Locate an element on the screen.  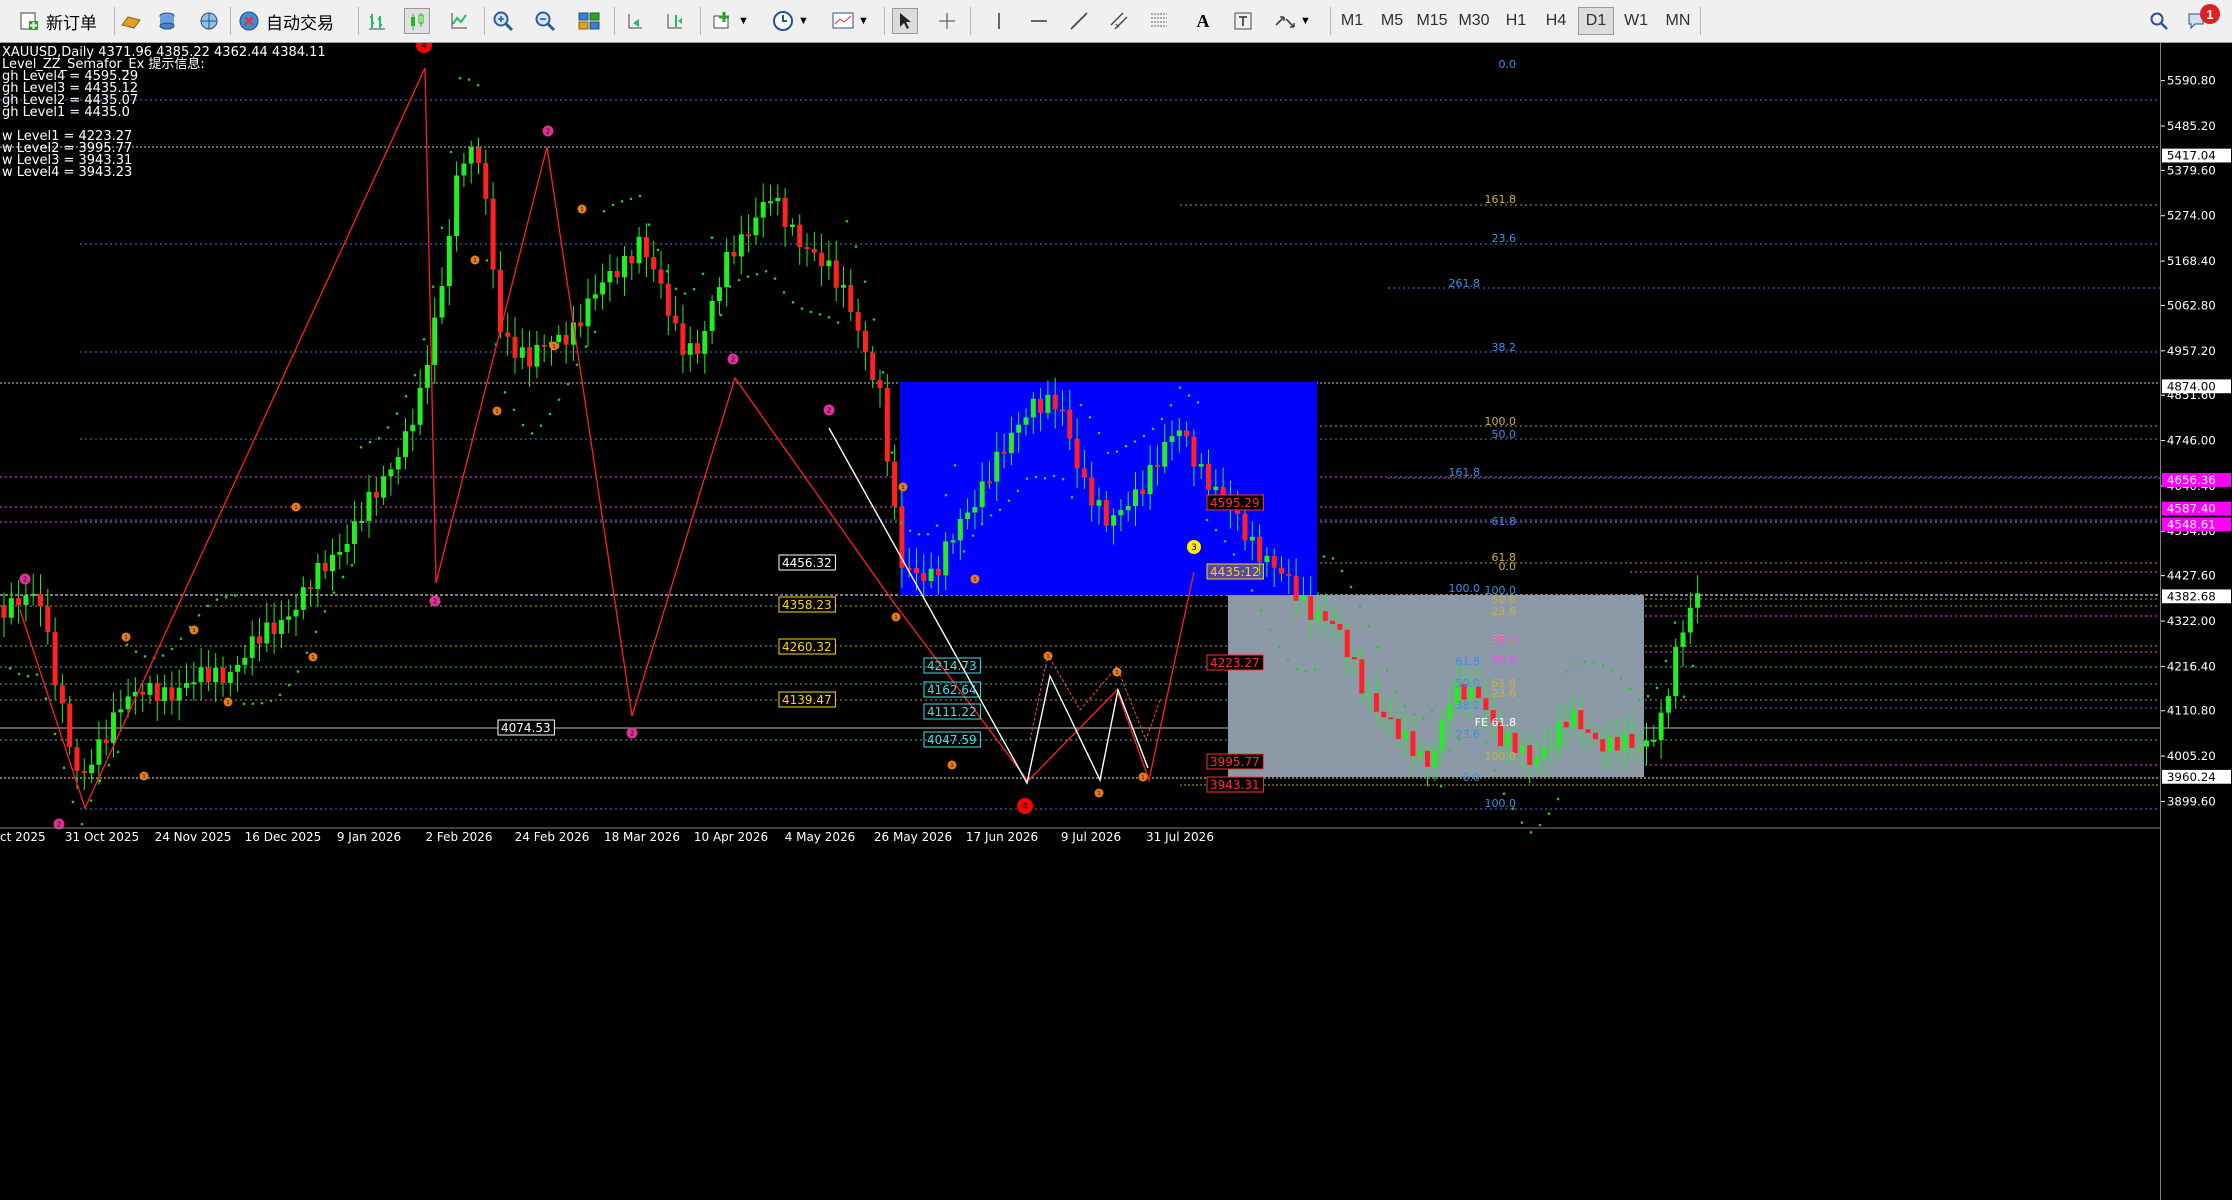
price-tag-text: 4595.29 is located at coordinates (1235, 503).